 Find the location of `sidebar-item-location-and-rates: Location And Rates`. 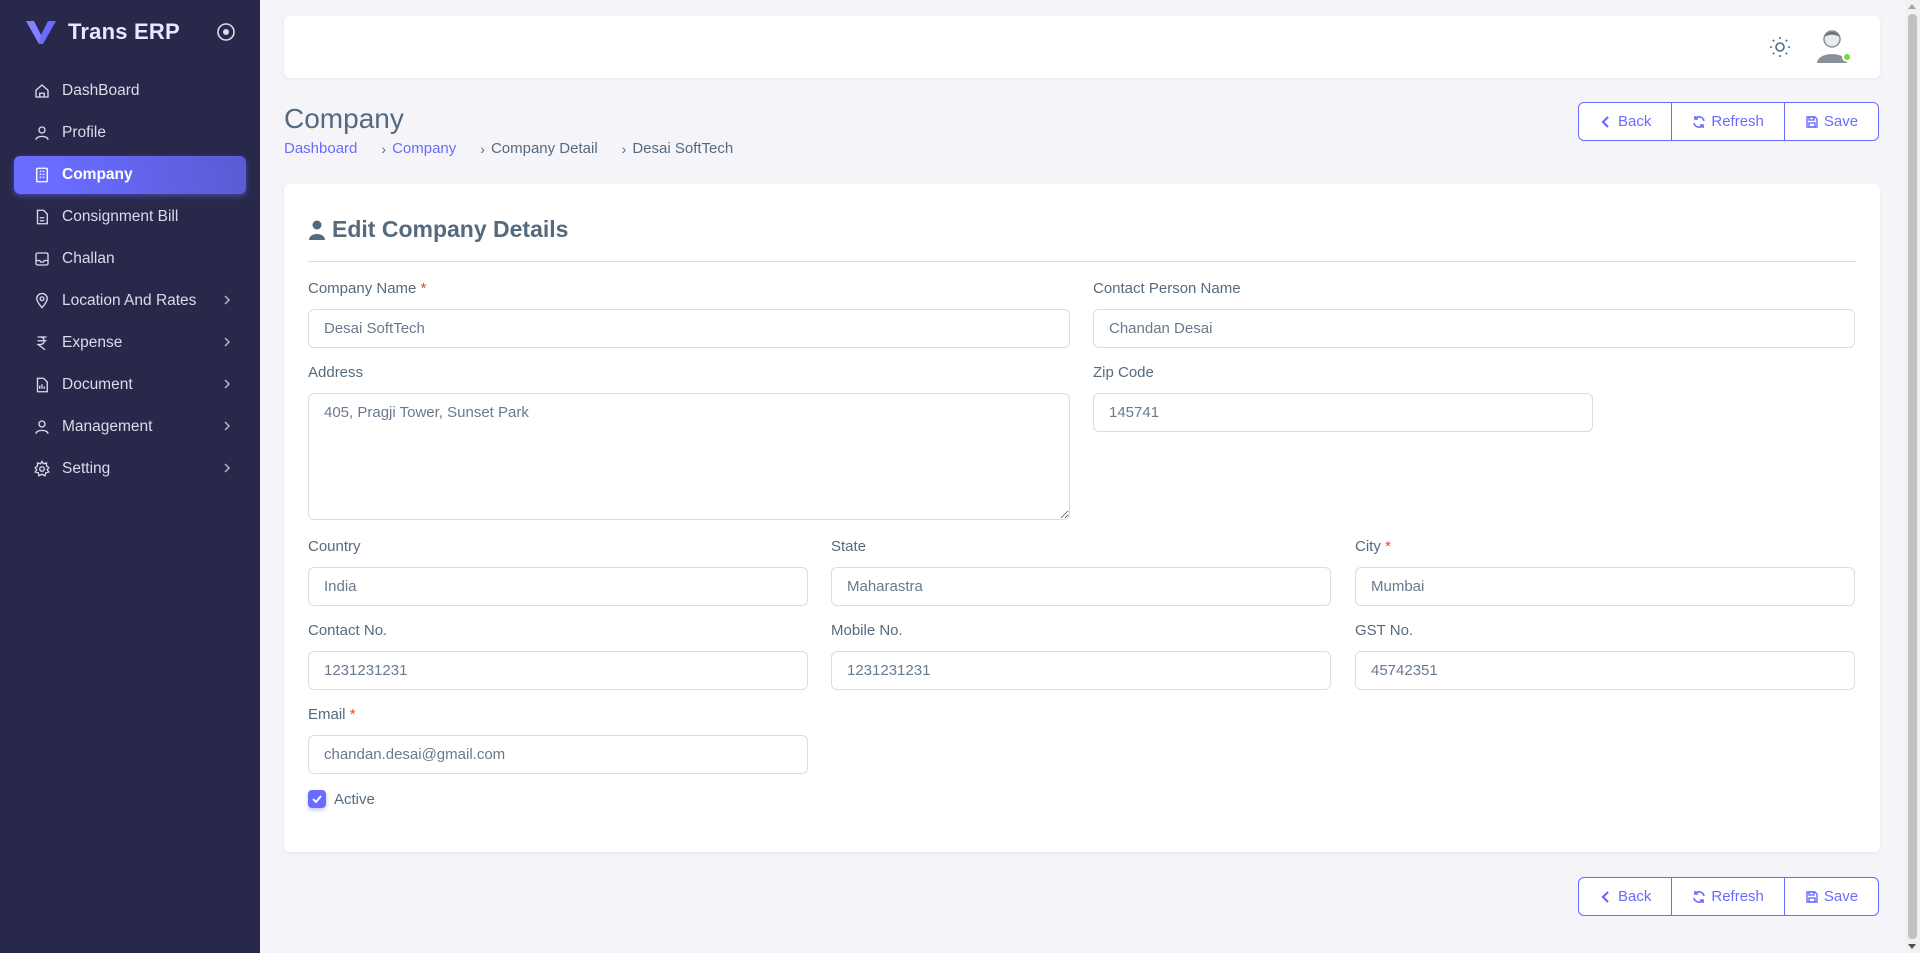

sidebar-item-location-and-rates: Location And Rates is located at coordinates (130, 301).